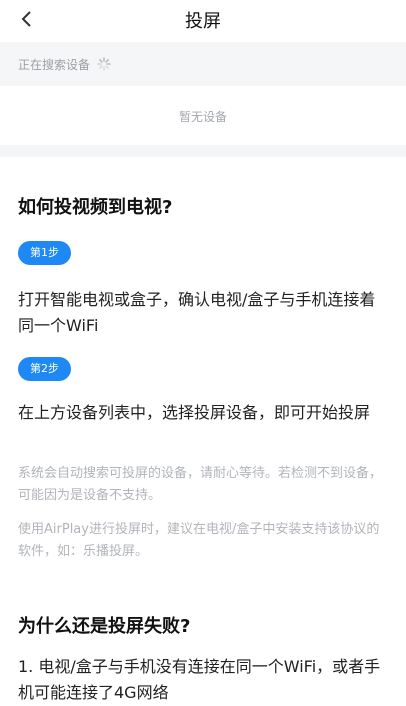 This screenshot has height=706, width=406. What do you see at coordinates (54, 65) in the screenshot?
I see `searching-status-text: 正在搜索设备` at bounding box center [54, 65].